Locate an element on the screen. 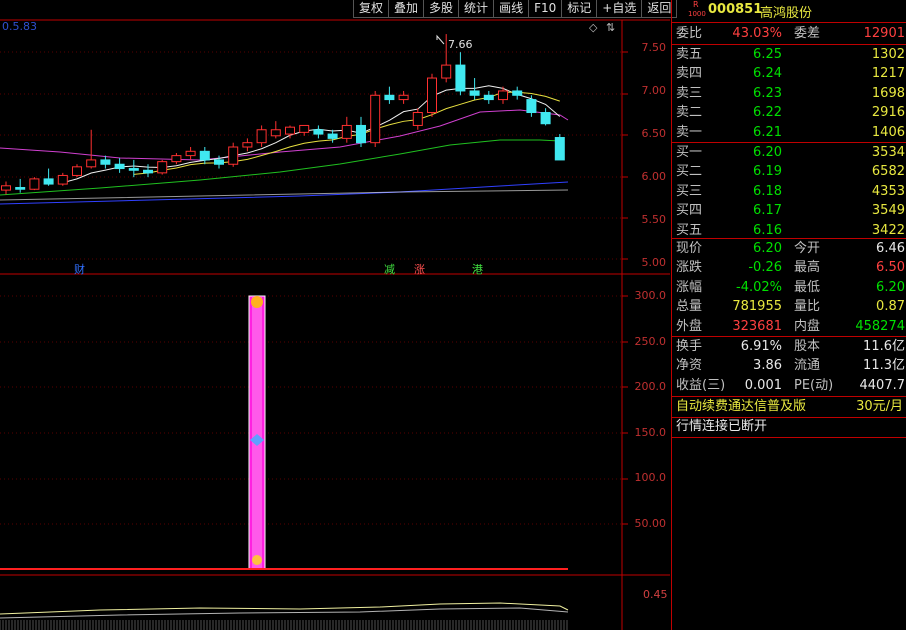  order-row: 卖三 6.23 1698 is located at coordinates (789, 93).